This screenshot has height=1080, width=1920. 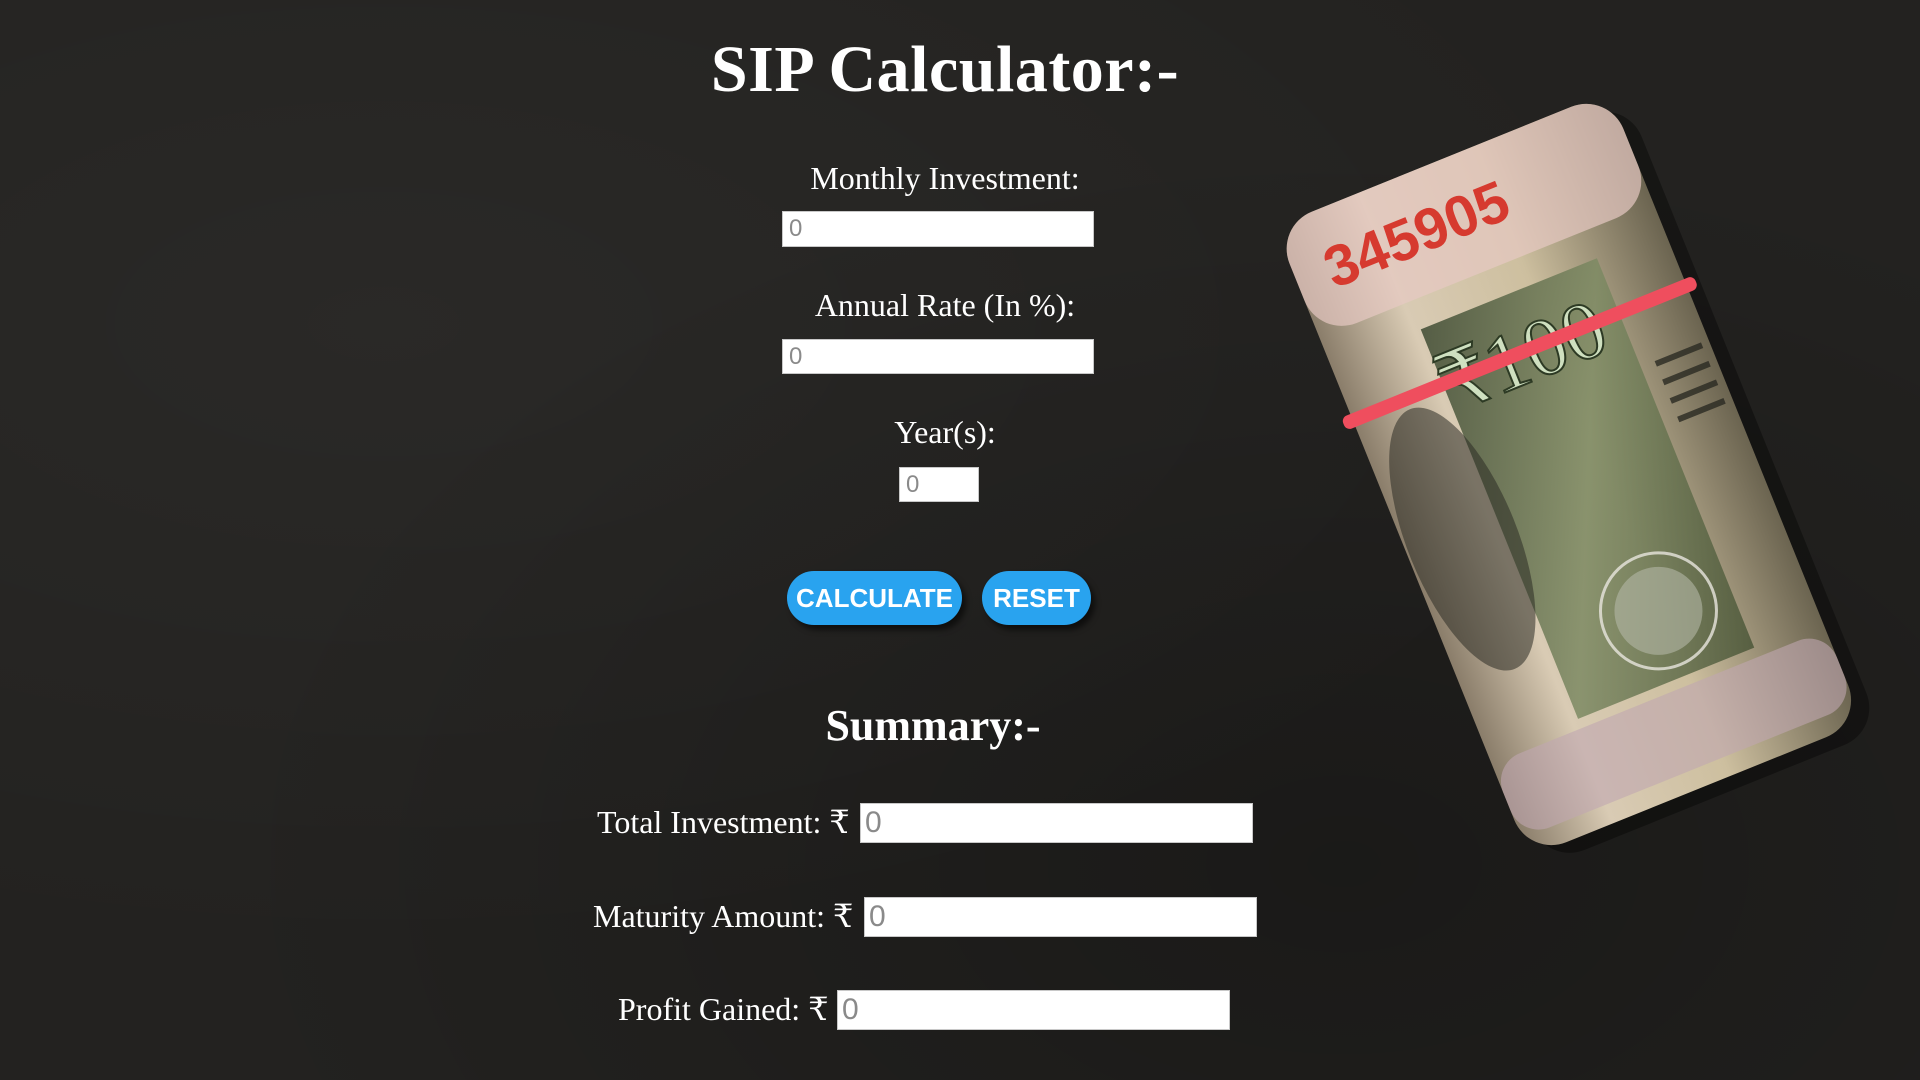 What do you see at coordinates (938, 229) in the screenshot?
I see `monthly-investment-input` at bounding box center [938, 229].